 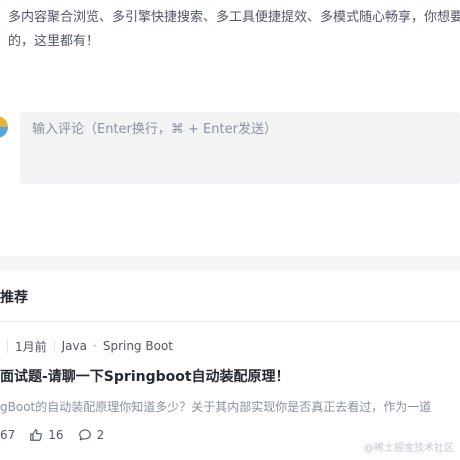 I want to click on comment-bubble-icon, so click(x=84, y=435).